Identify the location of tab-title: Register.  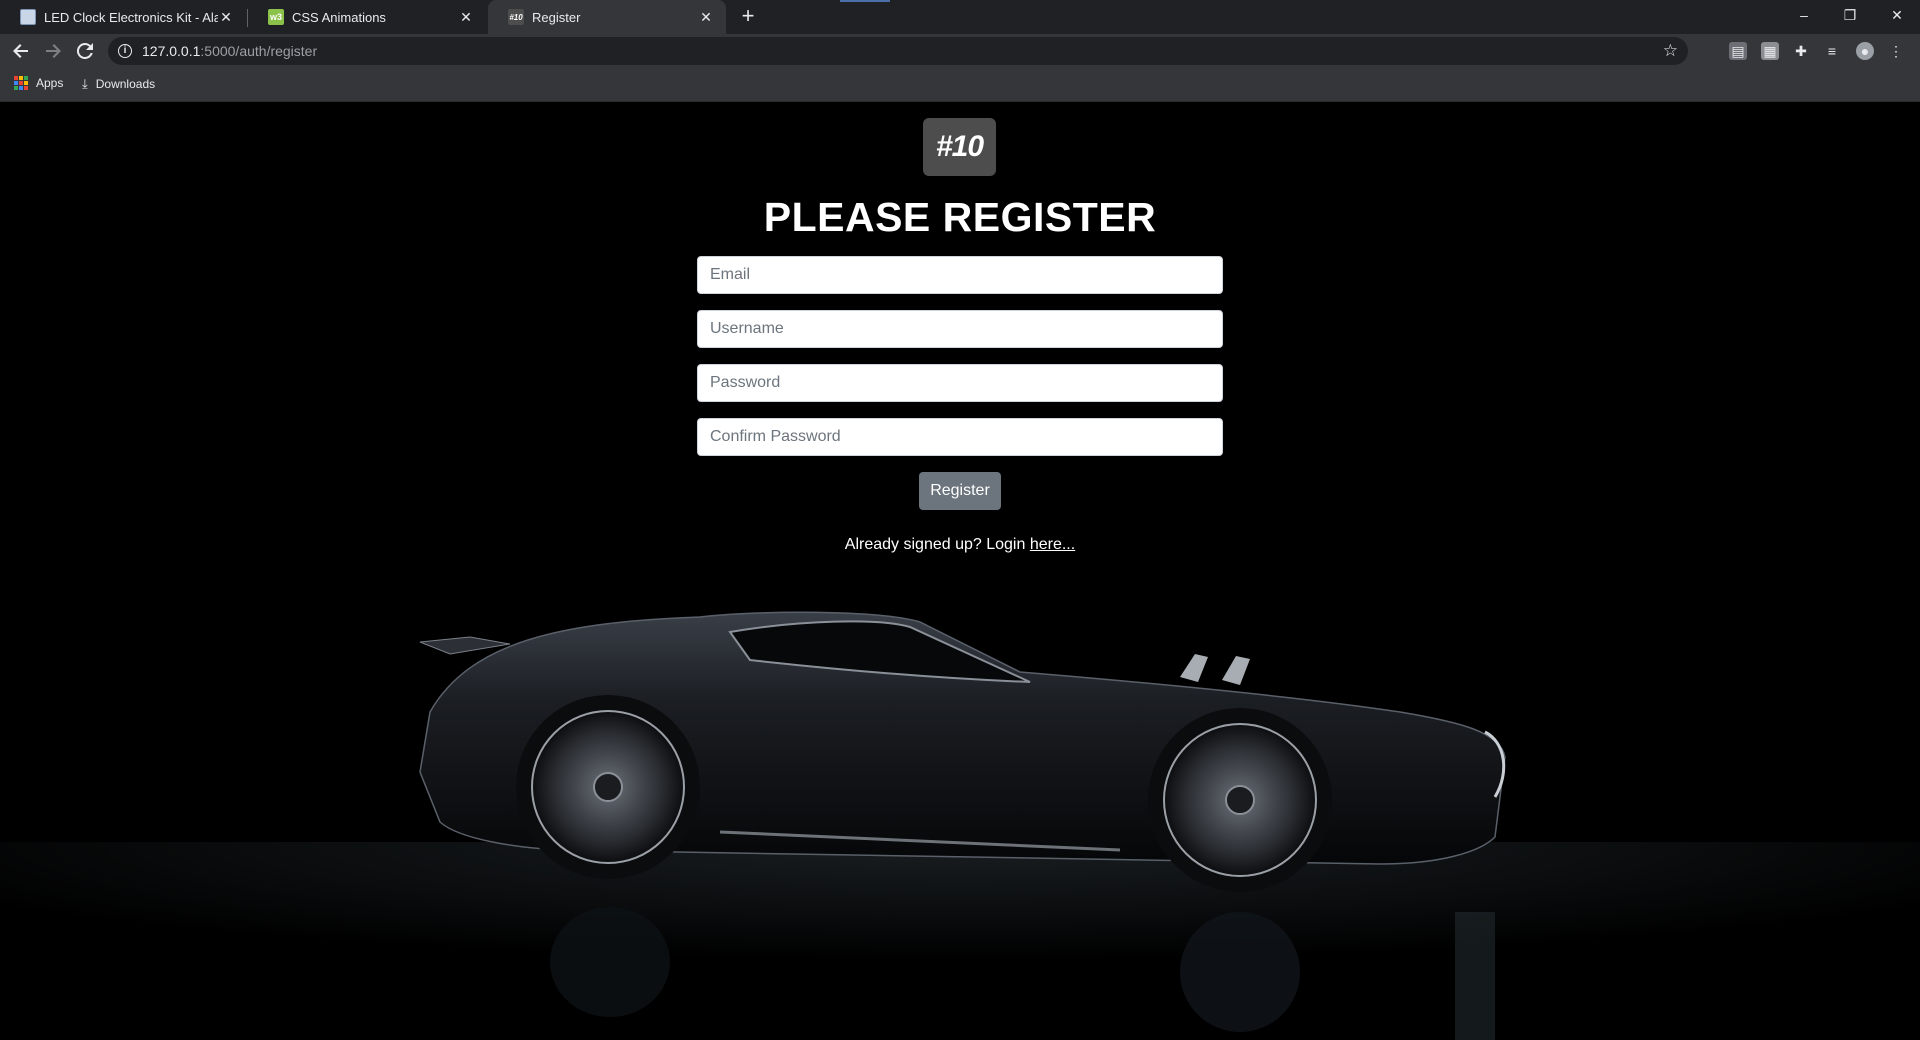
(556, 17).